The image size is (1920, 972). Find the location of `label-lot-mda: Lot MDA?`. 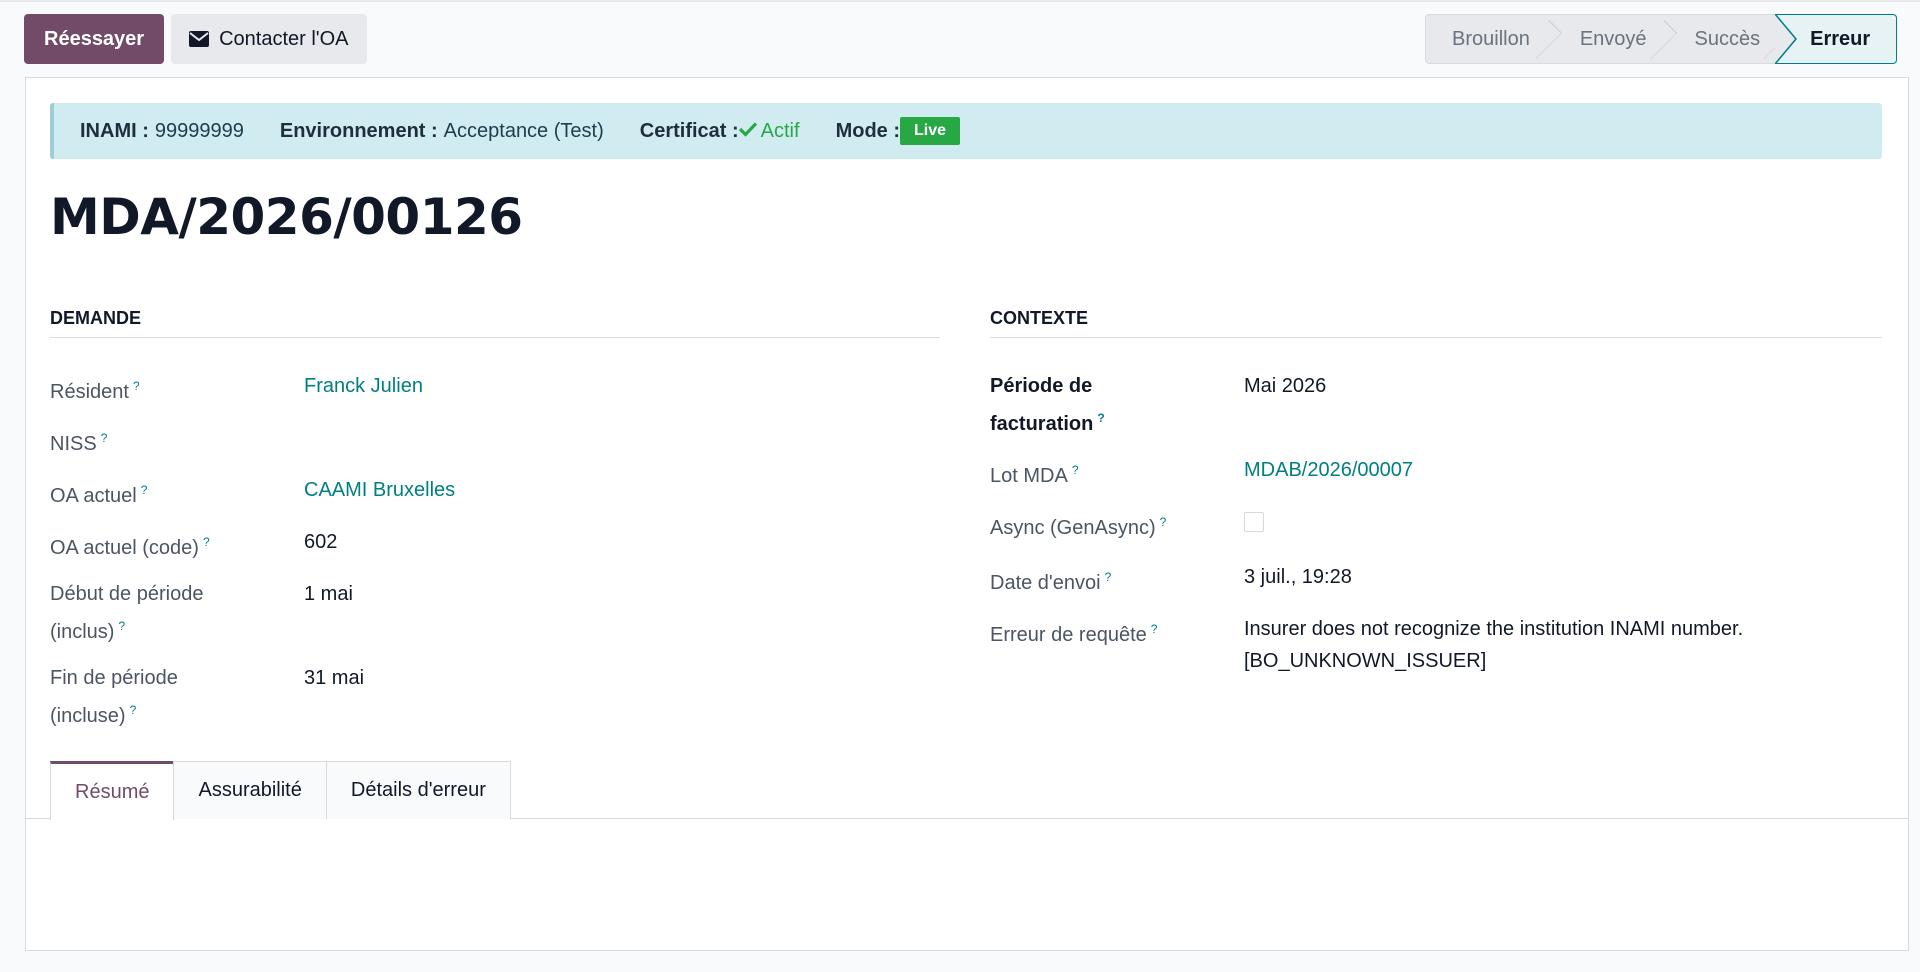

label-lot-mda: Lot MDA? is located at coordinates (1034, 473).